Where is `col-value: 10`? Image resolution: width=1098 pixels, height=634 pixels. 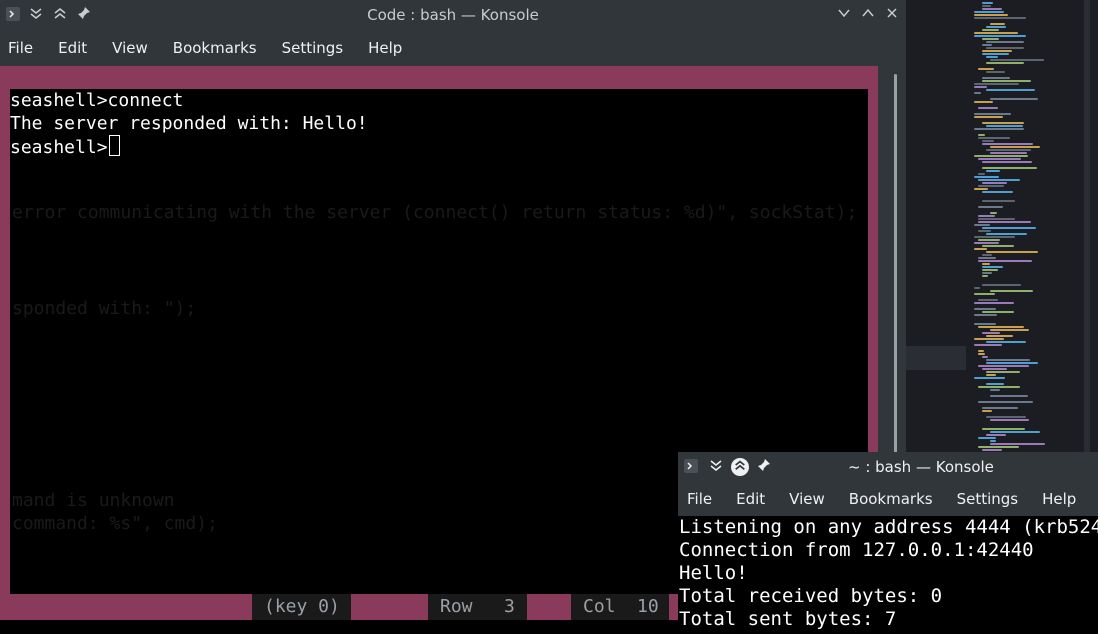
col-value: 10 is located at coordinates (648, 606).